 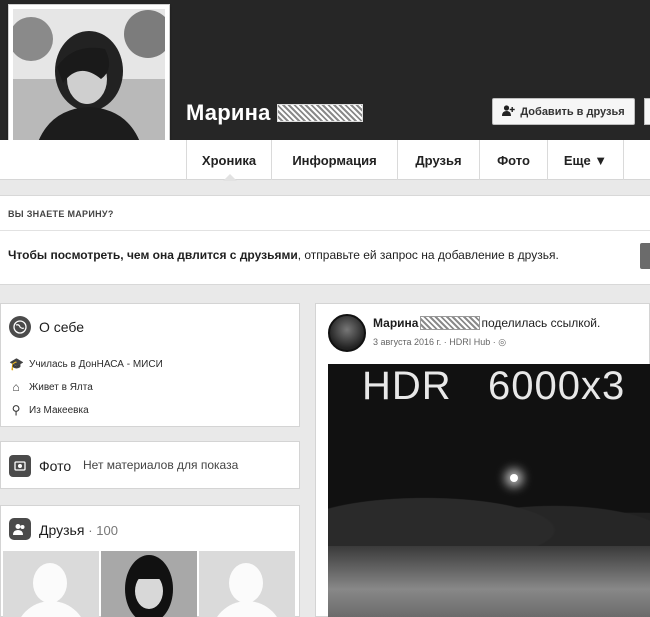 What do you see at coordinates (62, 530) in the screenshot?
I see `friends-title-text: Друзья` at bounding box center [62, 530].